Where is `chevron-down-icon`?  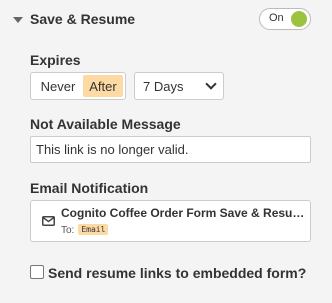 chevron-down-icon is located at coordinates (211, 84).